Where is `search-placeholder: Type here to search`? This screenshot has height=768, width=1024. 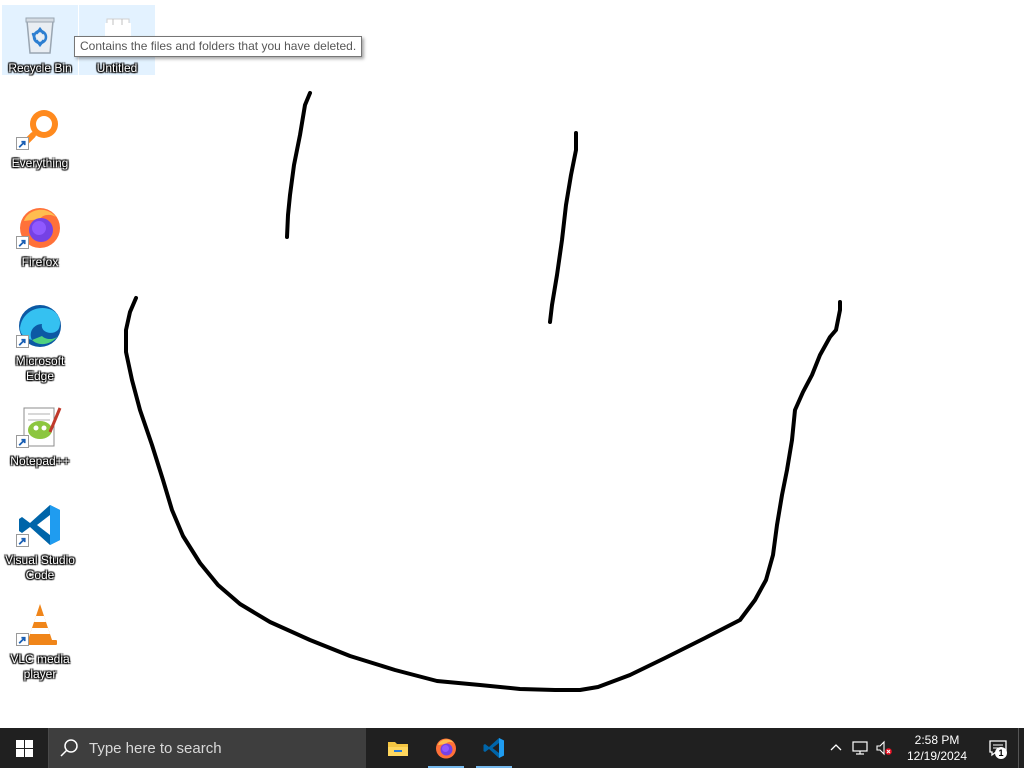 search-placeholder: Type here to search is located at coordinates (155, 748).